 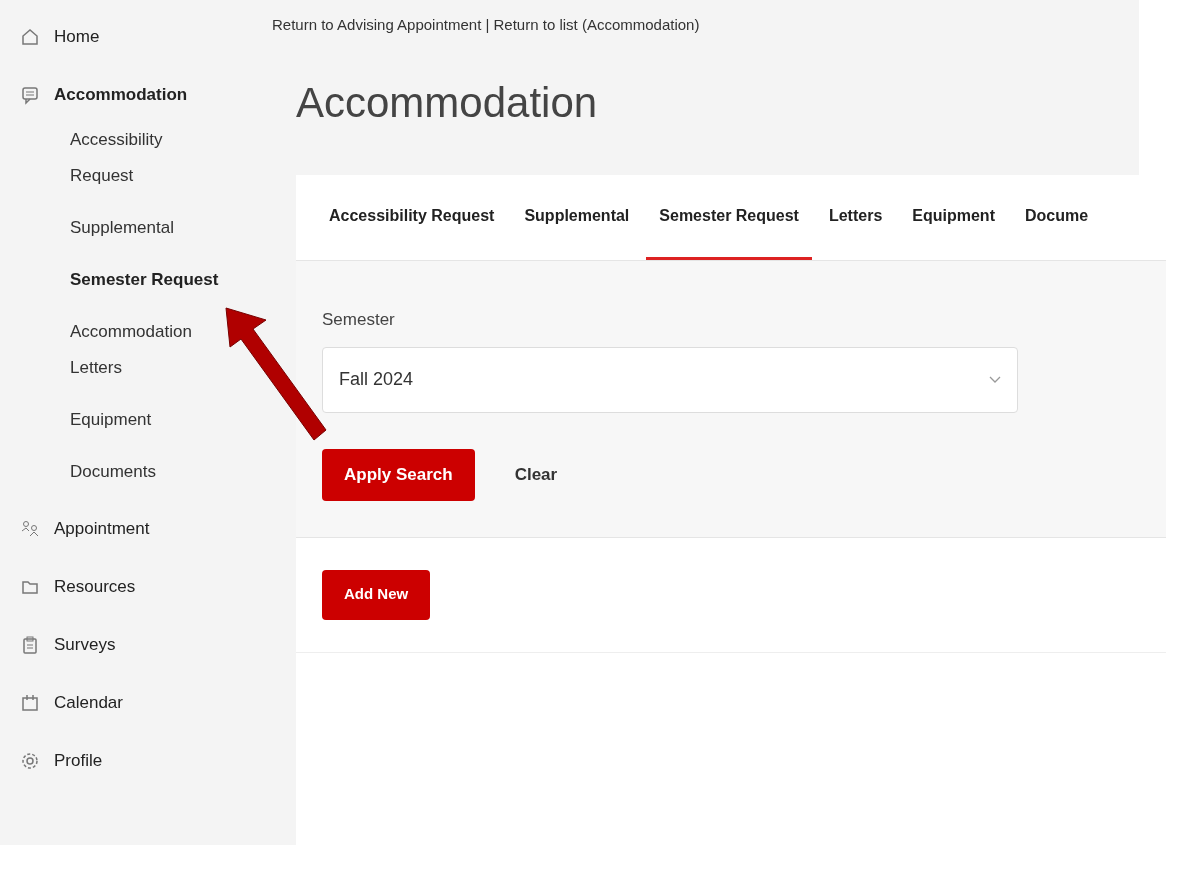 I want to click on apply-search-button: Apply Search, so click(x=398, y=474).